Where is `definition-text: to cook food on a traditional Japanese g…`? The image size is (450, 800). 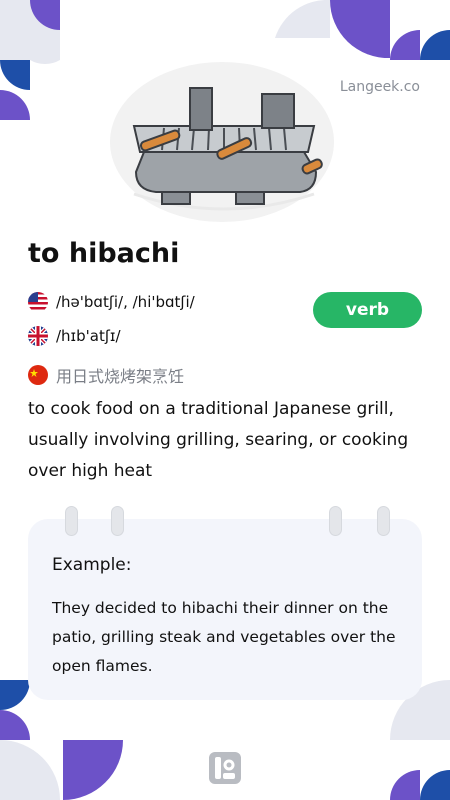 definition-text: to cook food on a traditional Japanese g… is located at coordinates (218, 440).